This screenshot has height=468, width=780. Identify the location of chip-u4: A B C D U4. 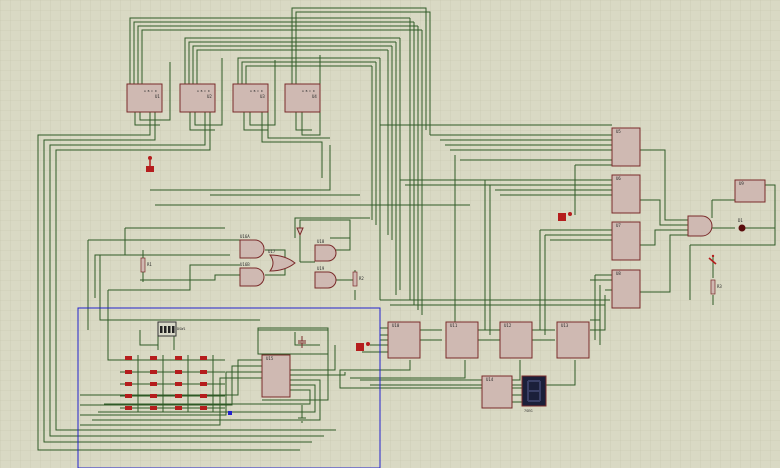
(302, 98).